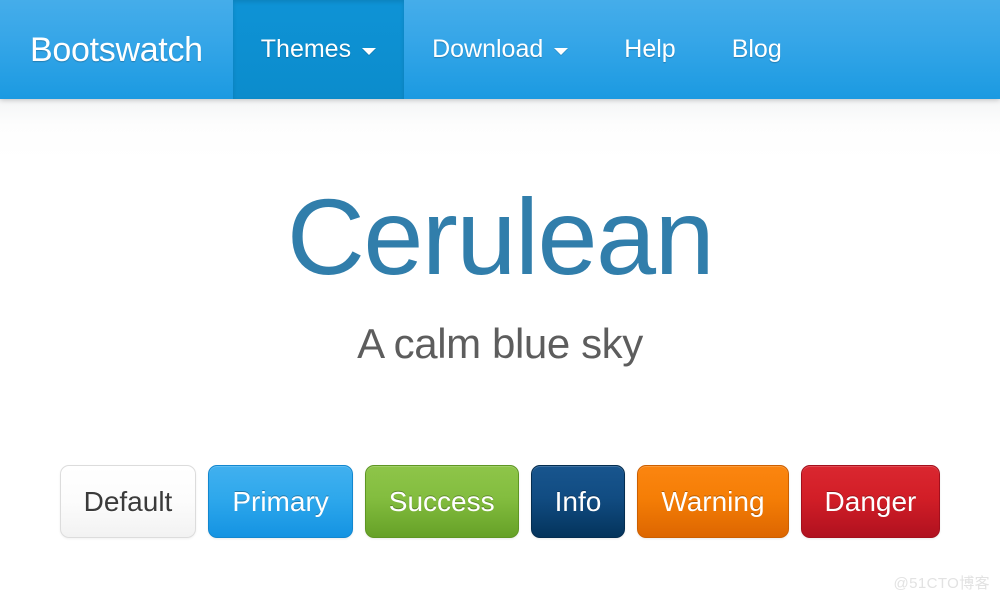 This screenshot has height=600, width=1000. I want to click on nav-item-help-label: Help, so click(650, 49).